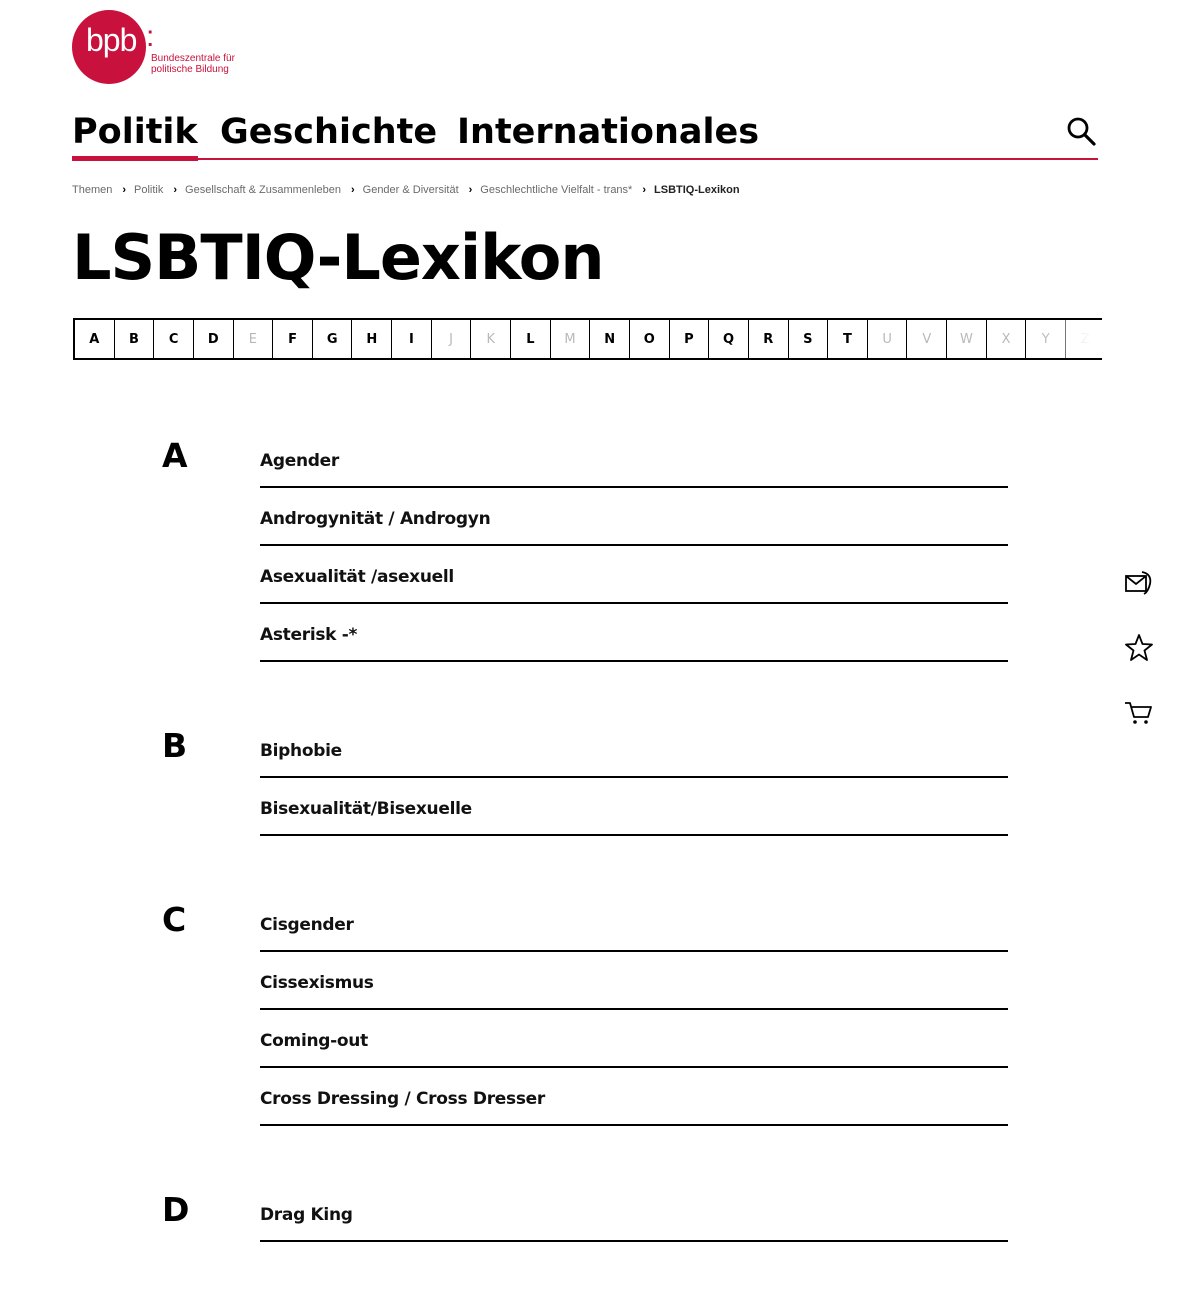 The height and width of the screenshot is (1300, 1200). What do you see at coordinates (634, 575) in the screenshot?
I see `term-item: Asexualität /asexuell` at bounding box center [634, 575].